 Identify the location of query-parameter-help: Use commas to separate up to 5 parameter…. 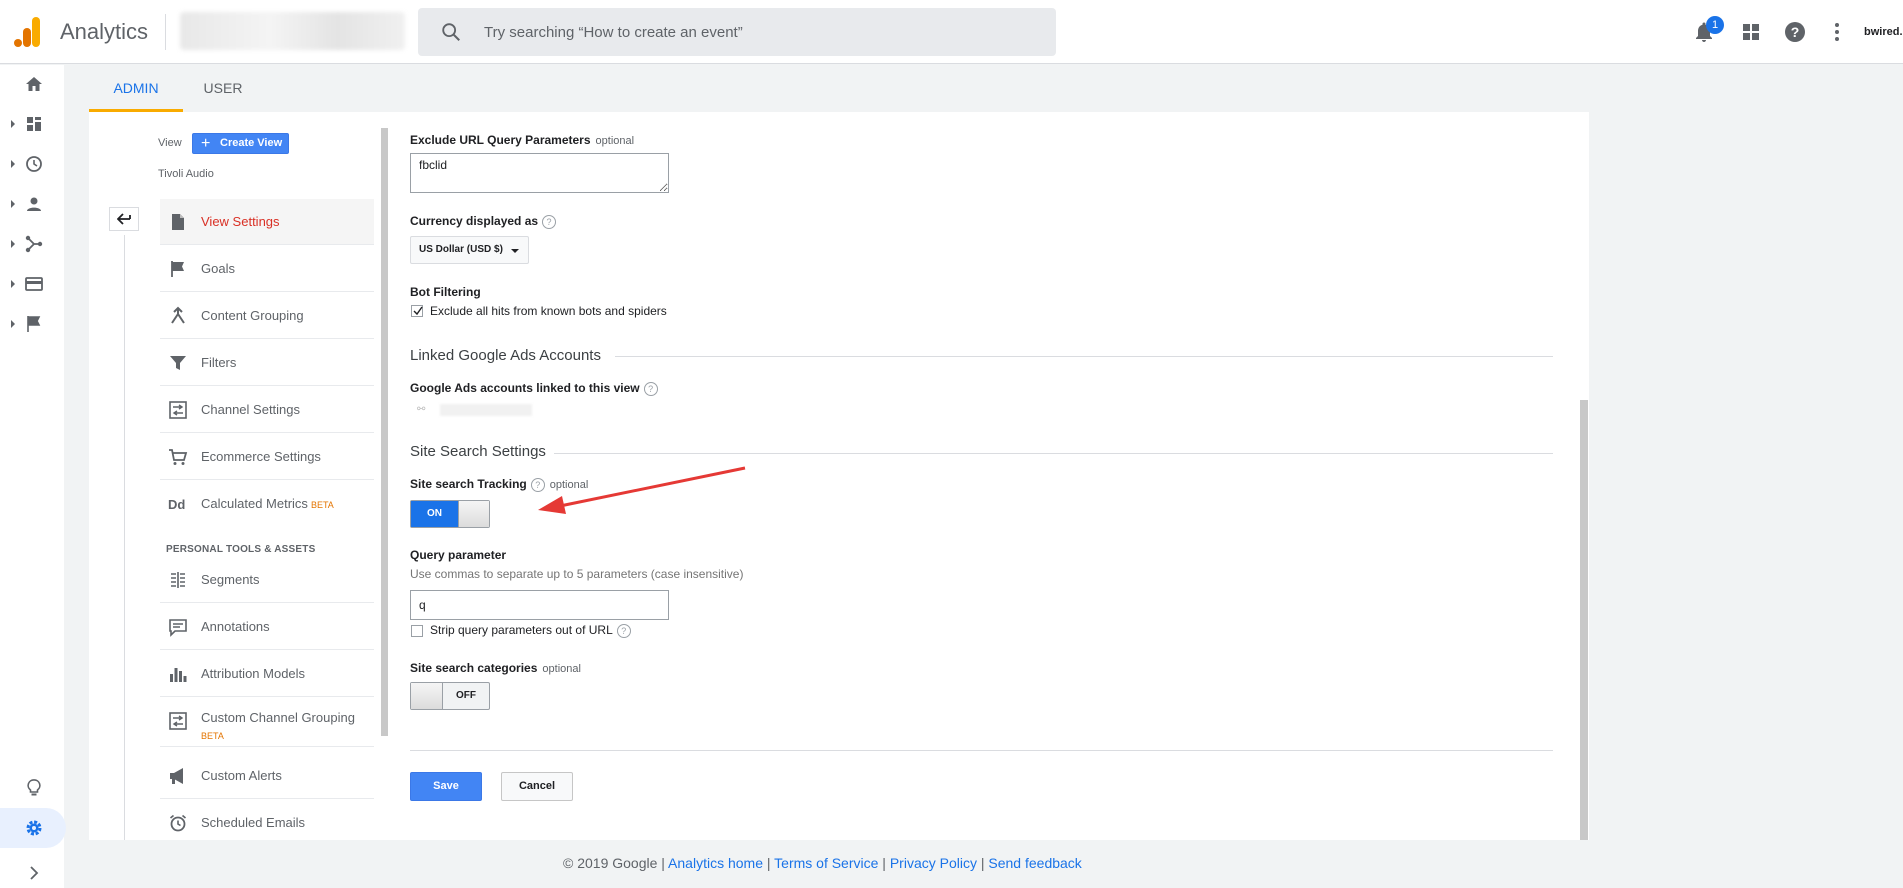
(577, 574).